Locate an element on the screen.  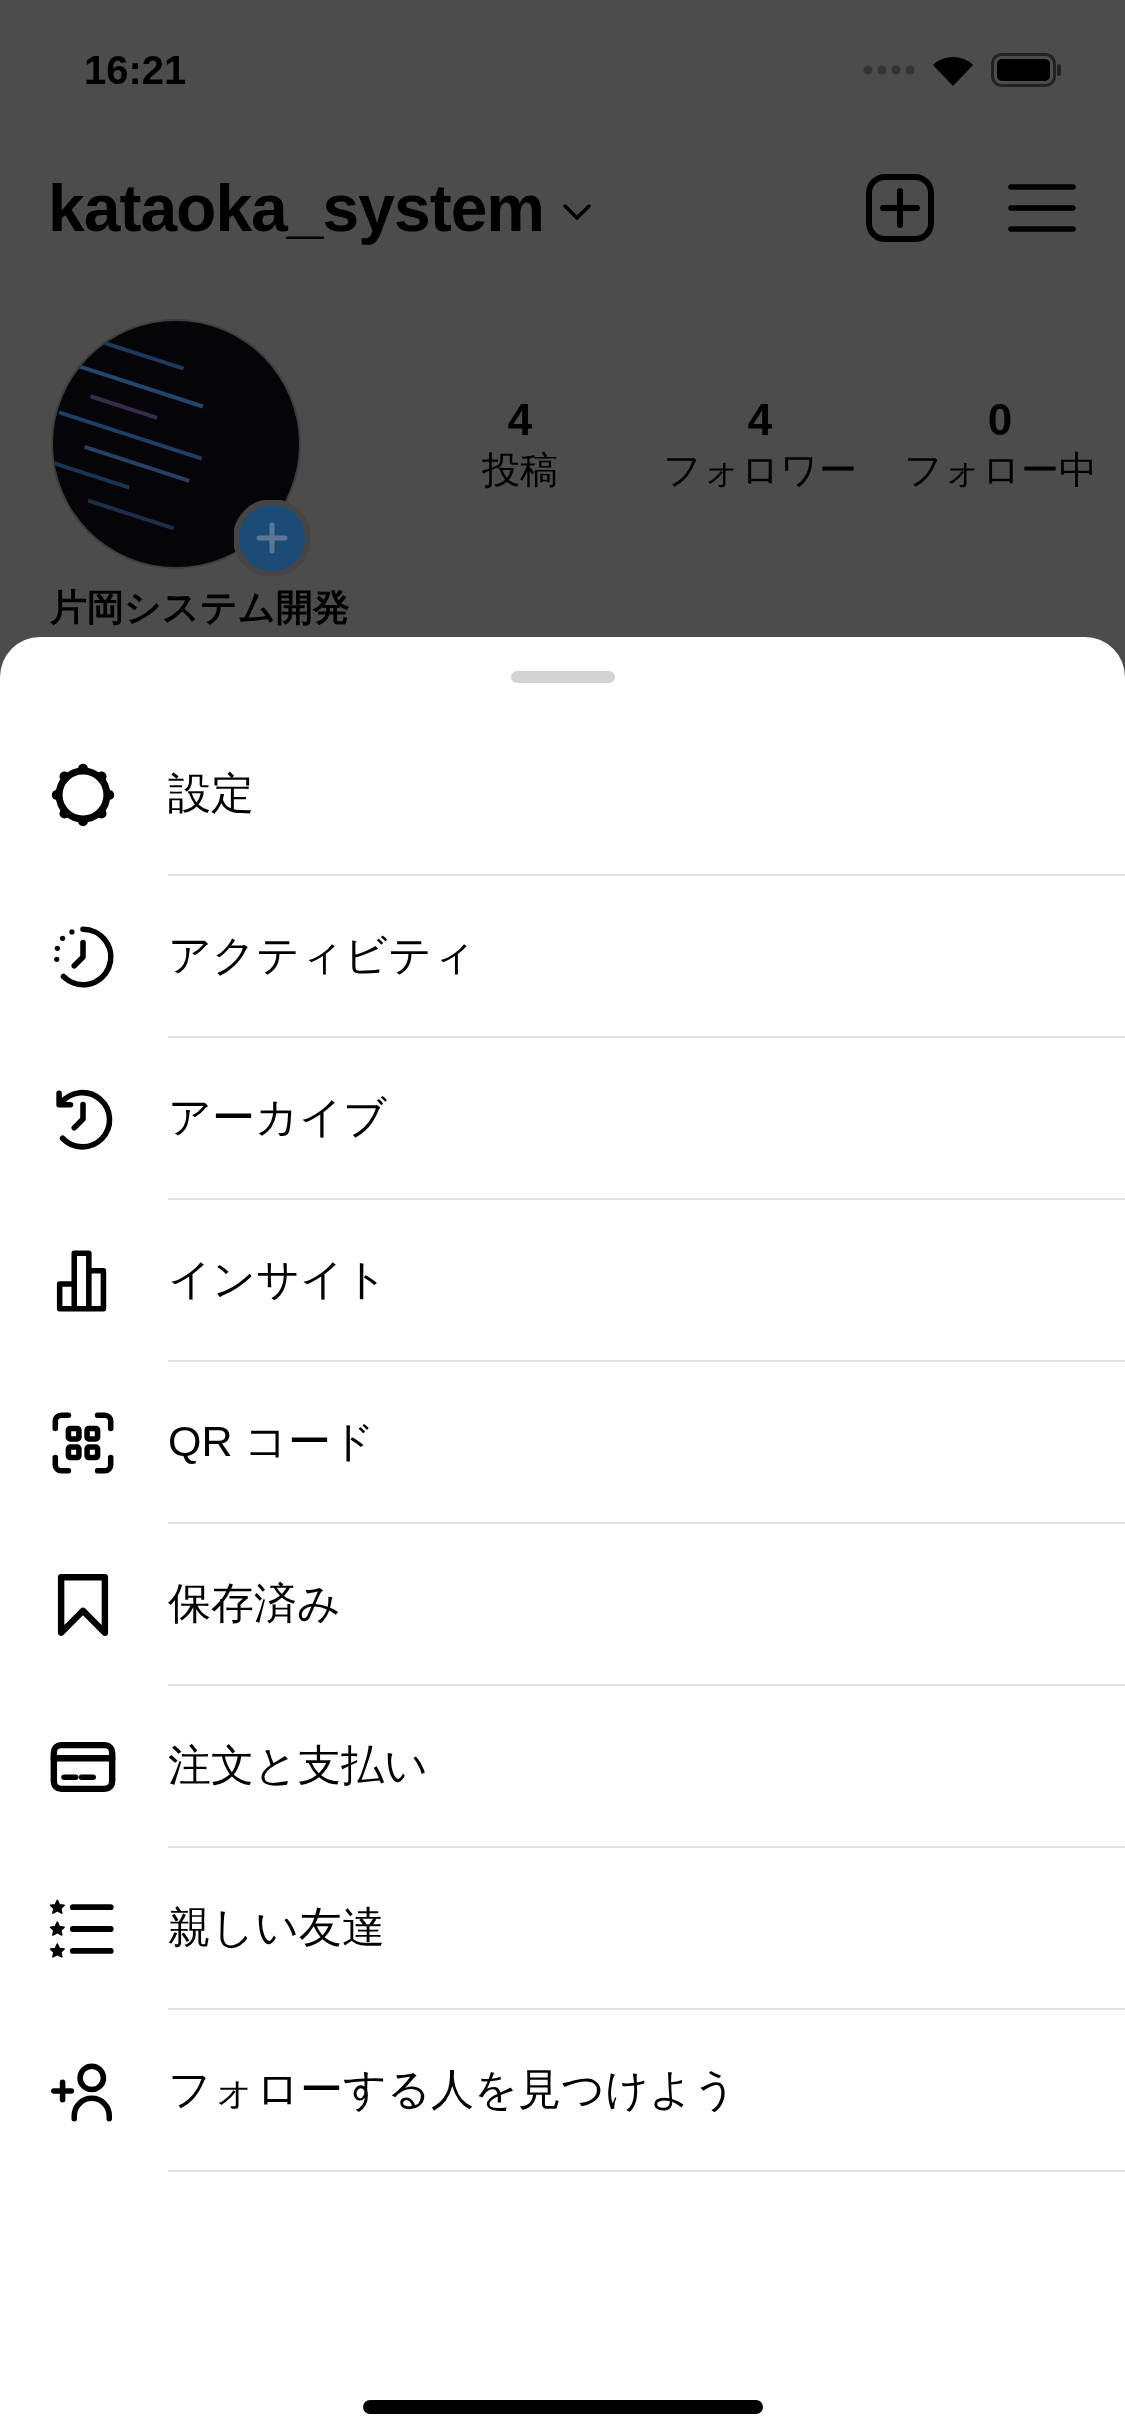
username-title: kataoka_system is located at coordinates (296, 207).